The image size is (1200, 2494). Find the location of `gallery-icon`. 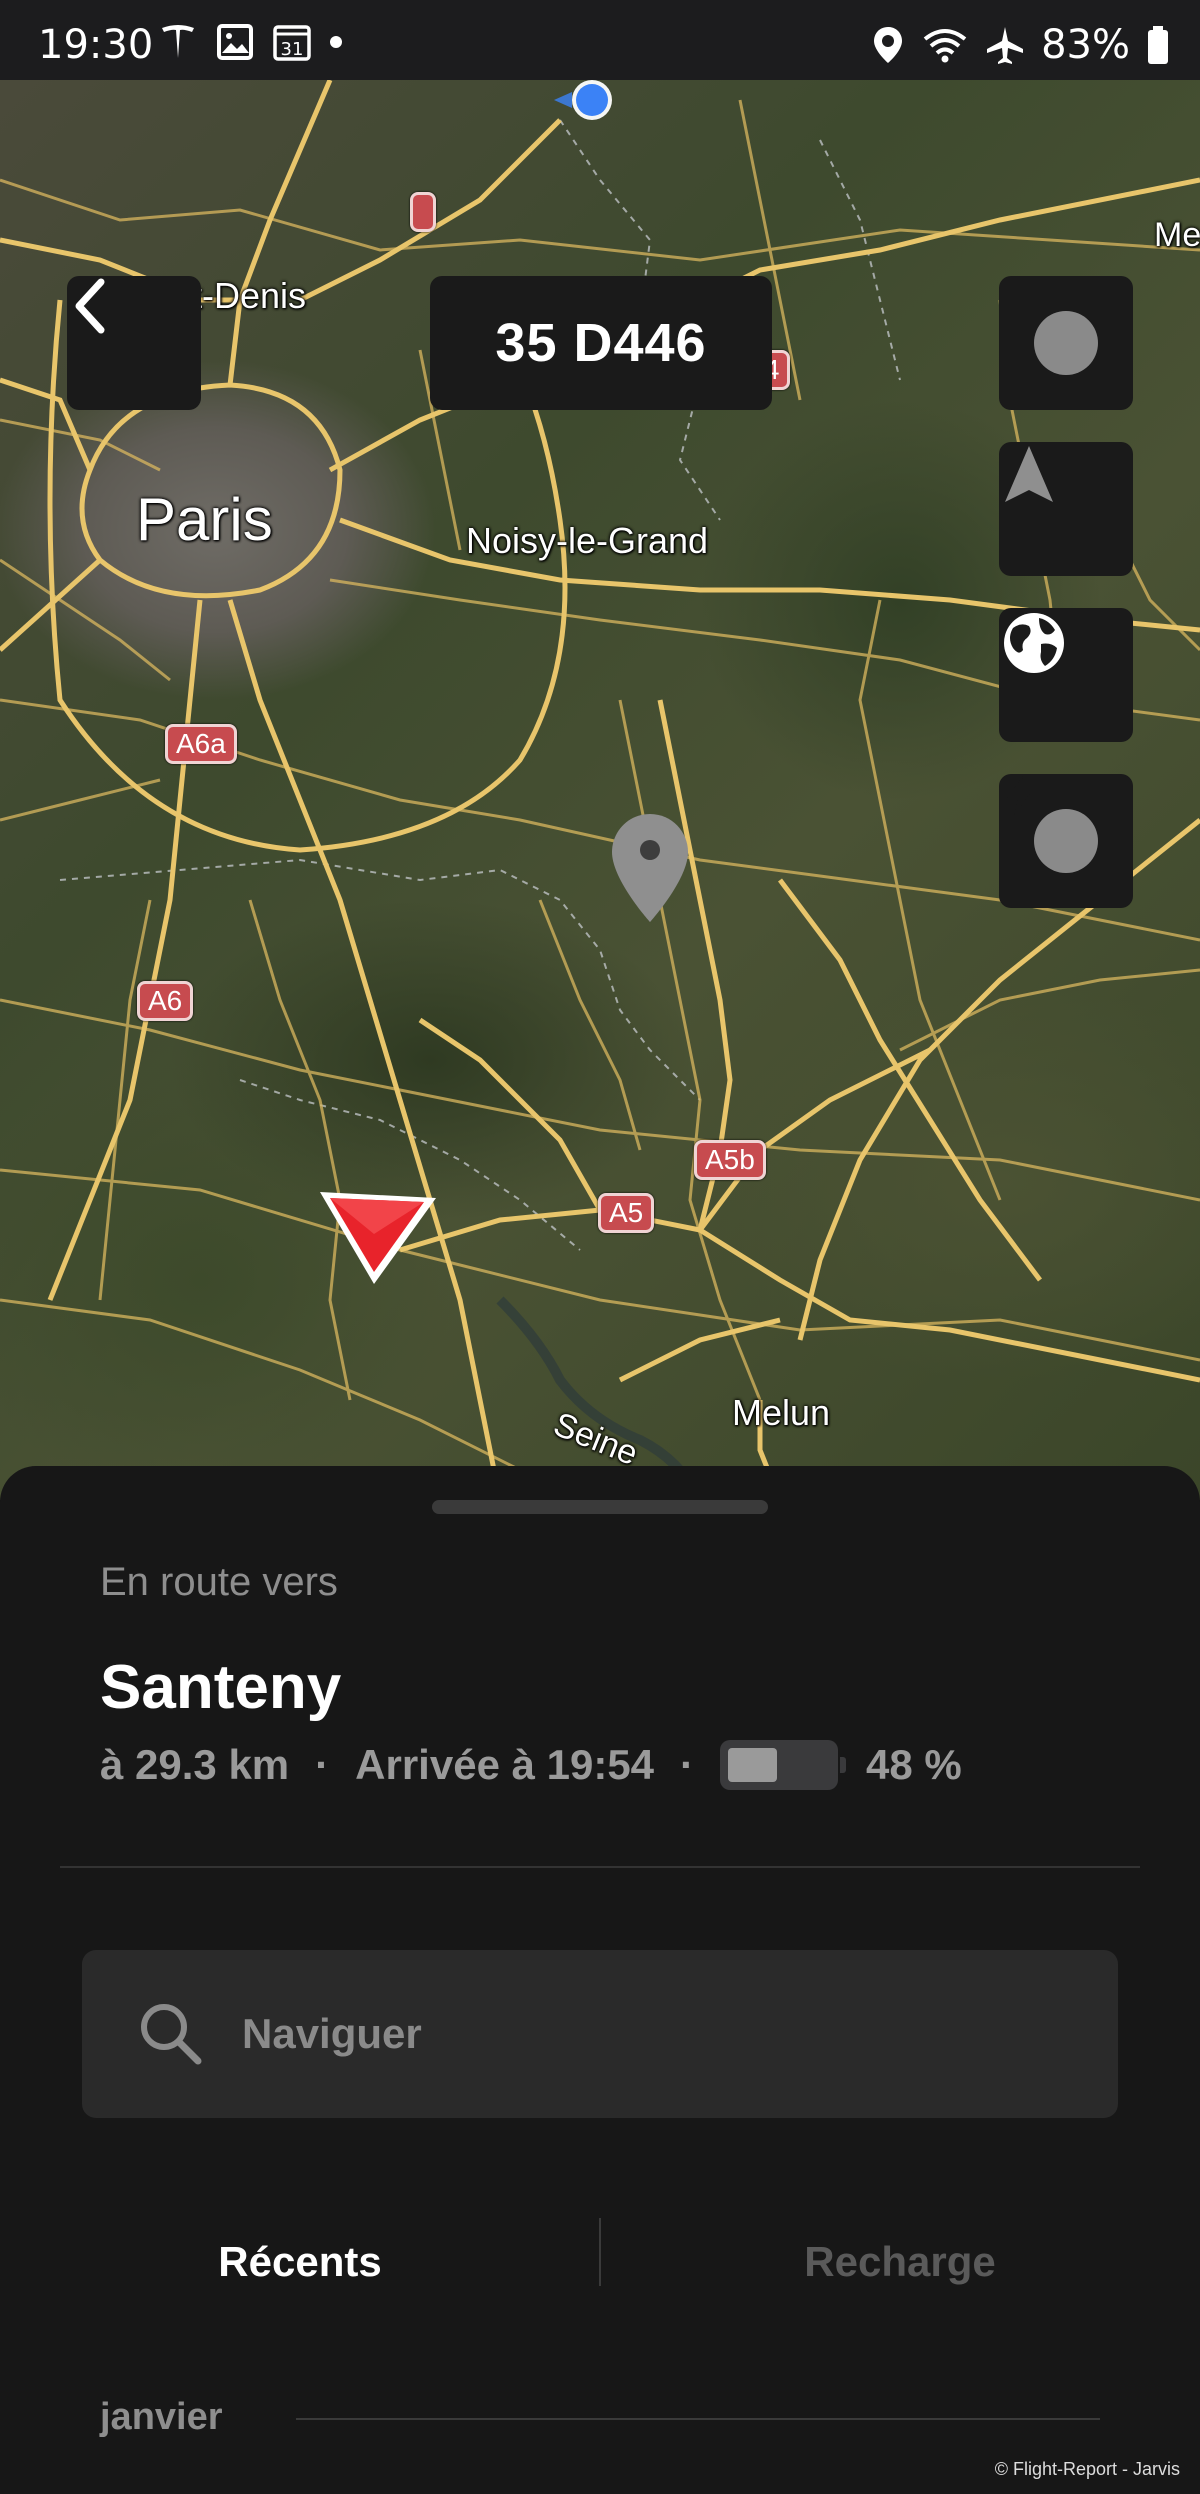

gallery-icon is located at coordinates (235, 42).